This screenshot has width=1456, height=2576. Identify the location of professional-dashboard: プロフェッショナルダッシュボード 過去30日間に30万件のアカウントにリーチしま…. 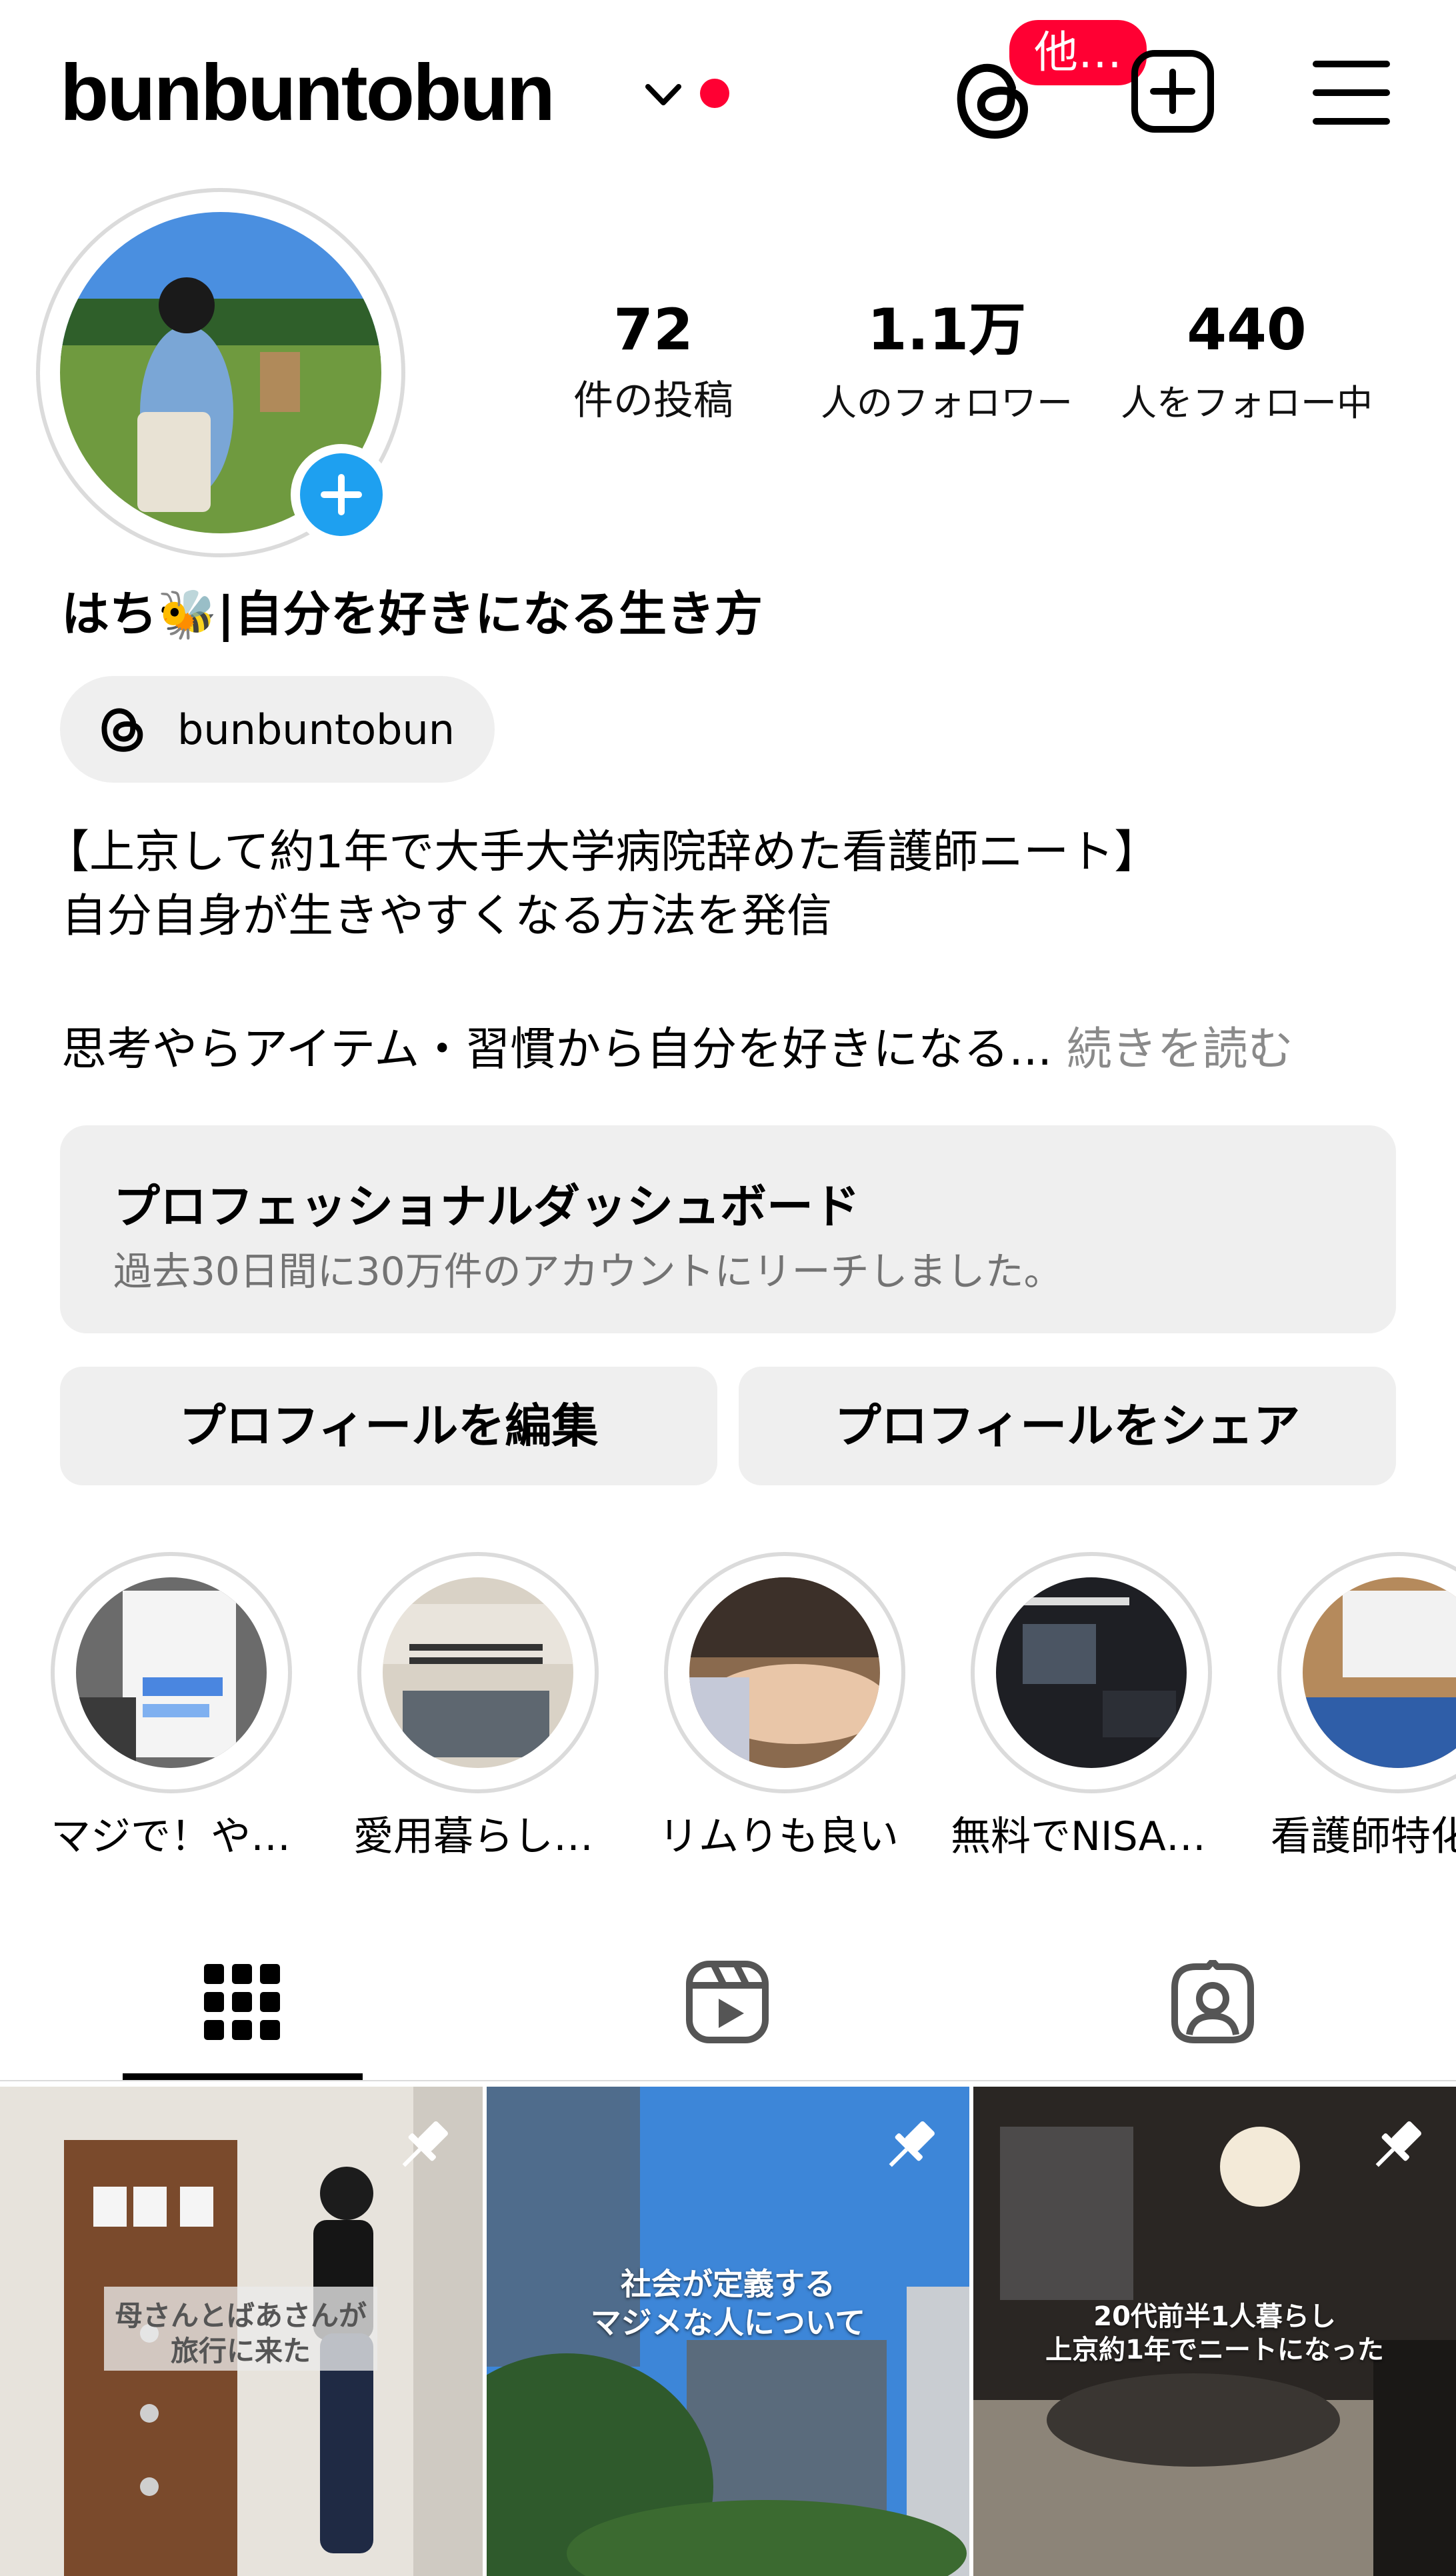
(728, 1229).